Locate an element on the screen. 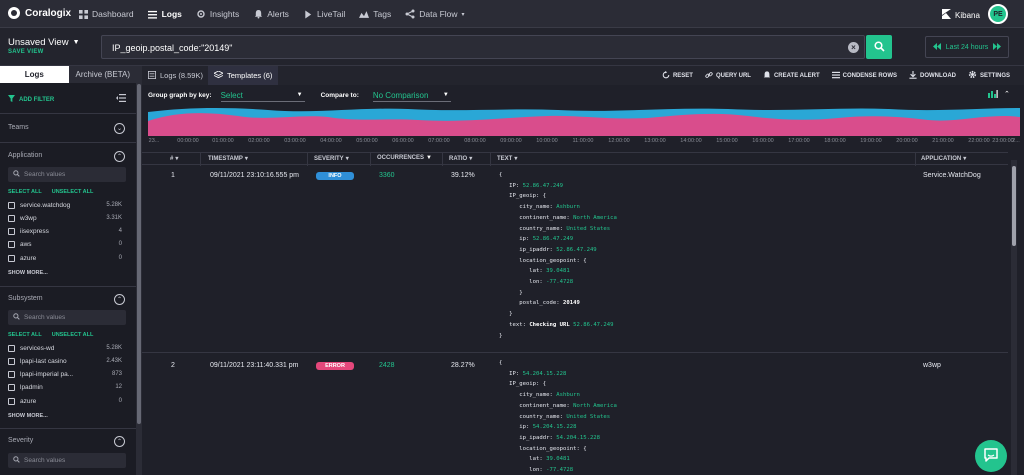 The width and height of the screenshot is (1024, 475). severity-search is located at coordinates (67, 460).